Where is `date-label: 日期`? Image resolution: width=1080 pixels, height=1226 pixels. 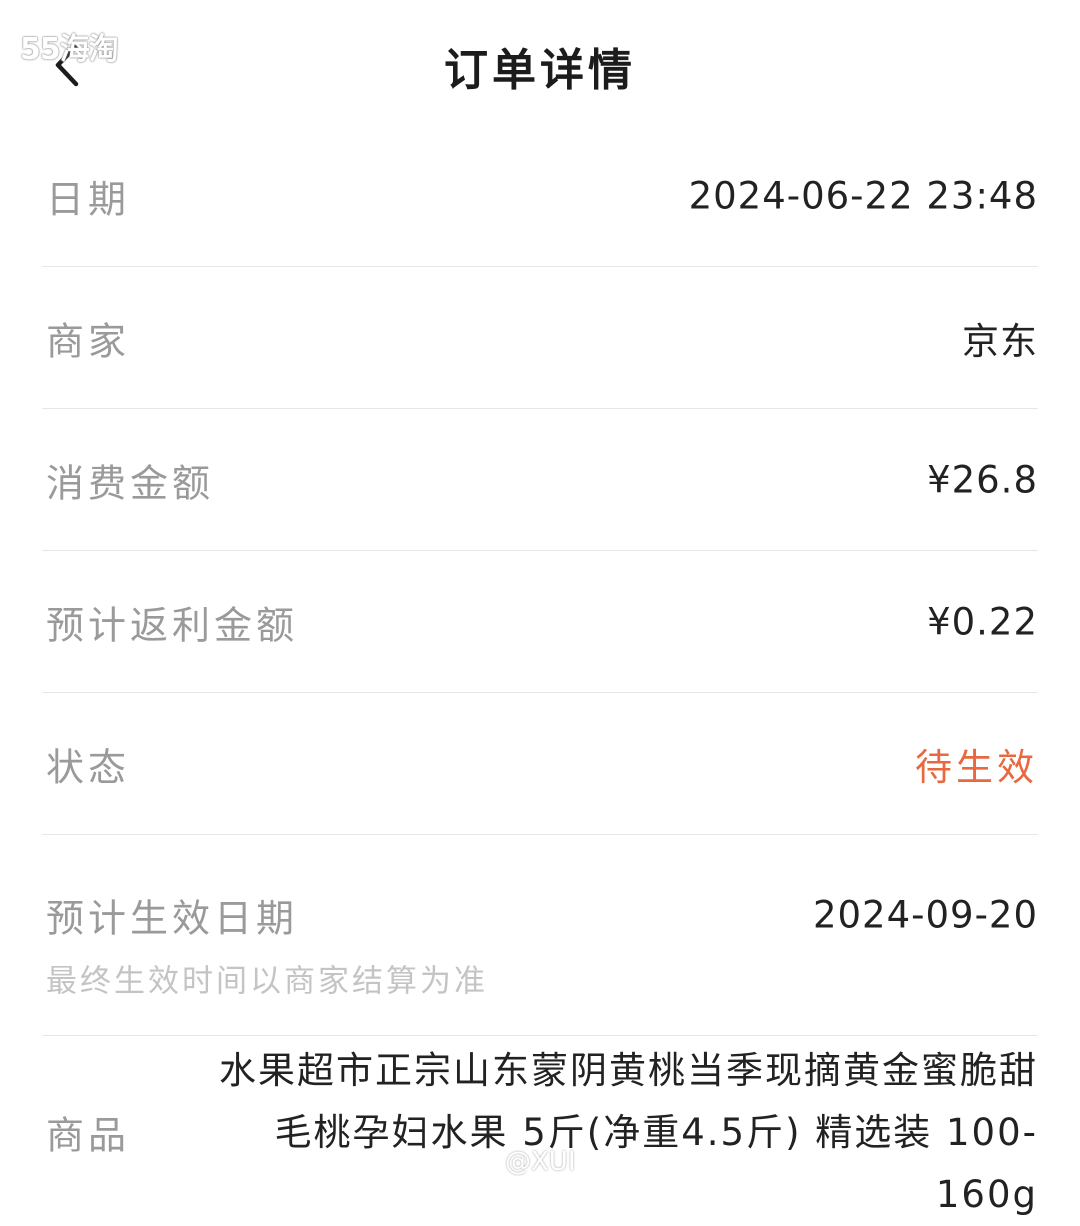 date-label: 日期 is located at coordinates (88, 199).